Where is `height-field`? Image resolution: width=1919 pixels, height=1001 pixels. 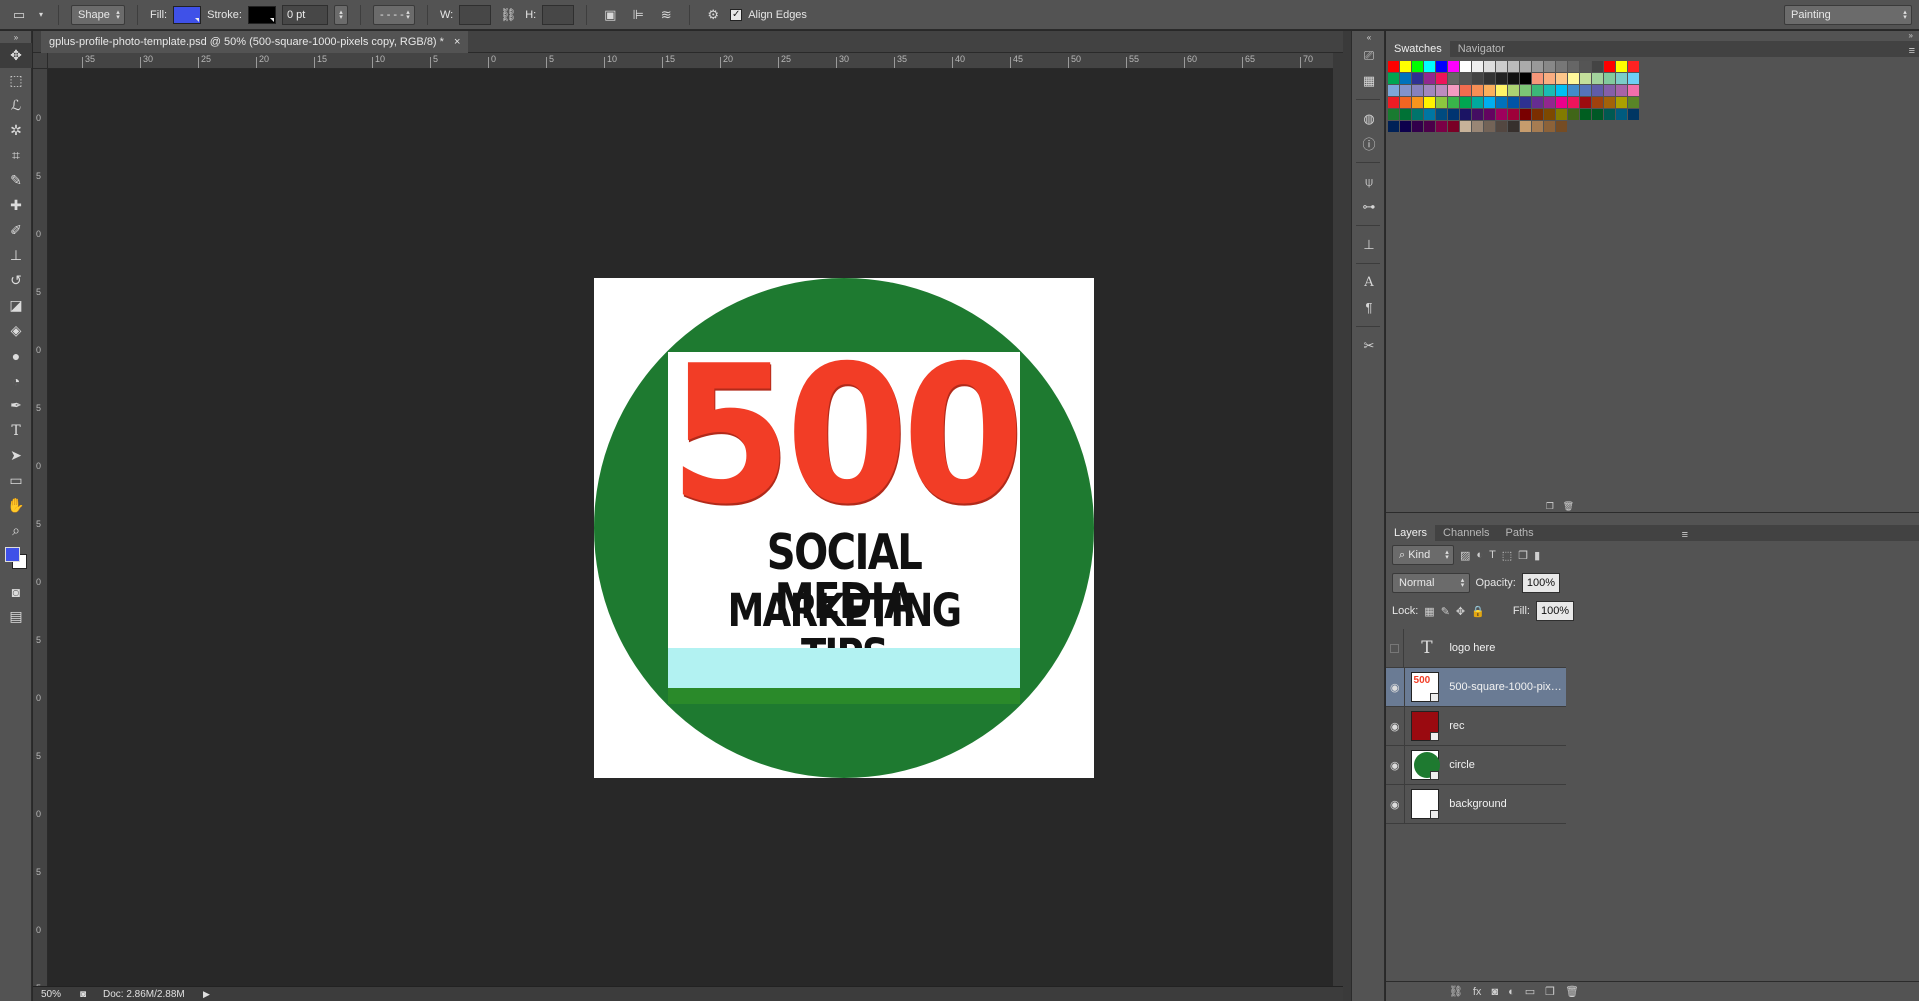 height-field is located at coordinates (558, 14).